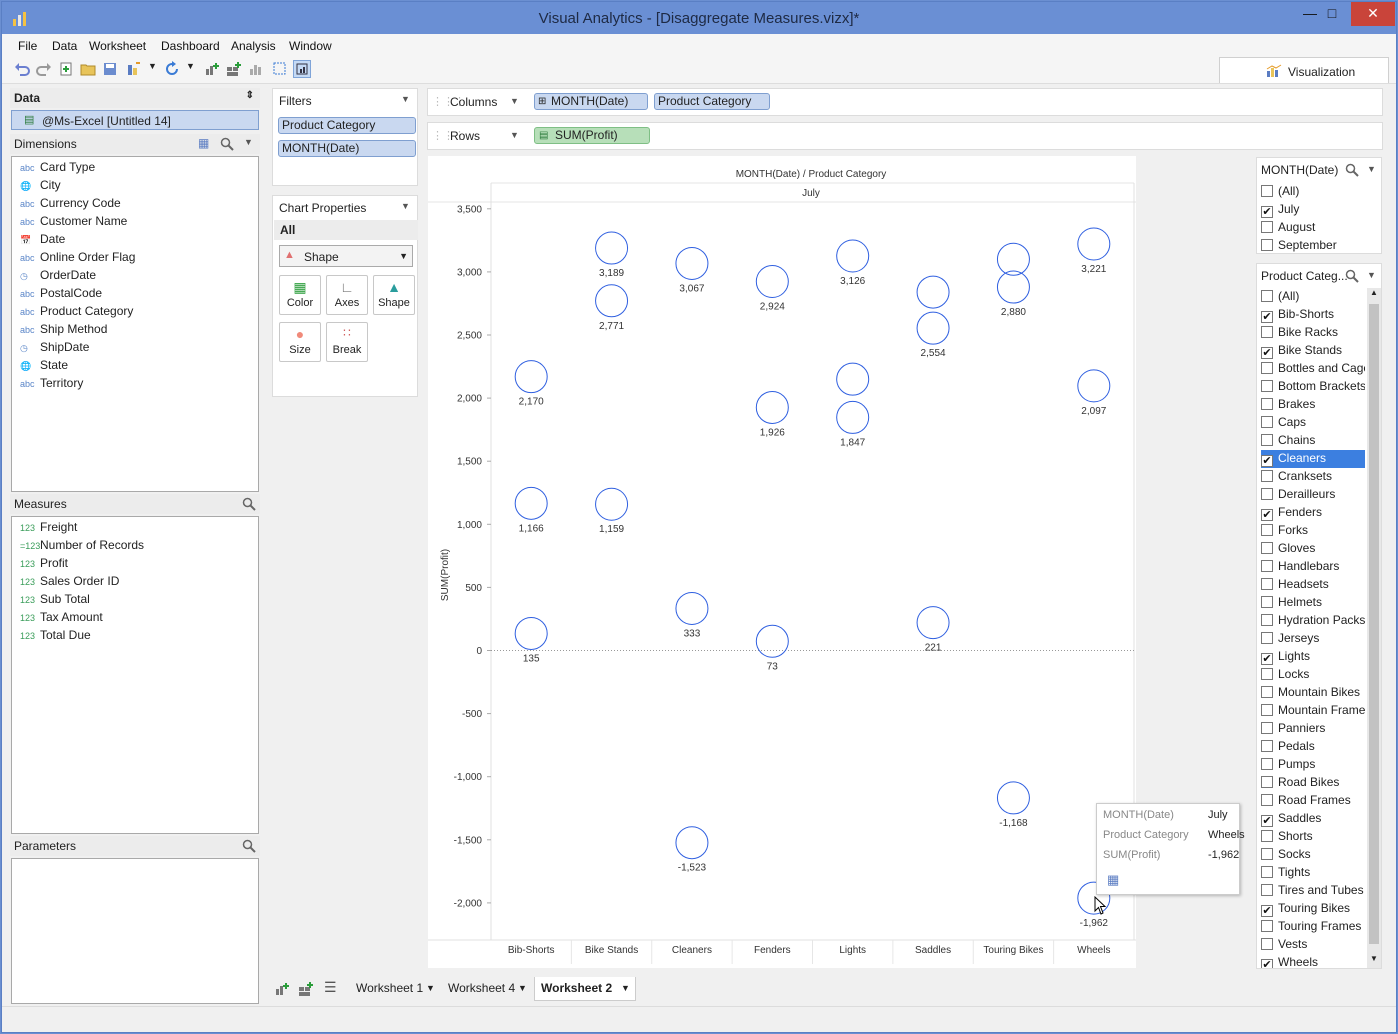  What do you see at coordinates (1313, 333) in the screenshot?
I see `category-option: Bike Racks` at bounding box center [1313, 333].